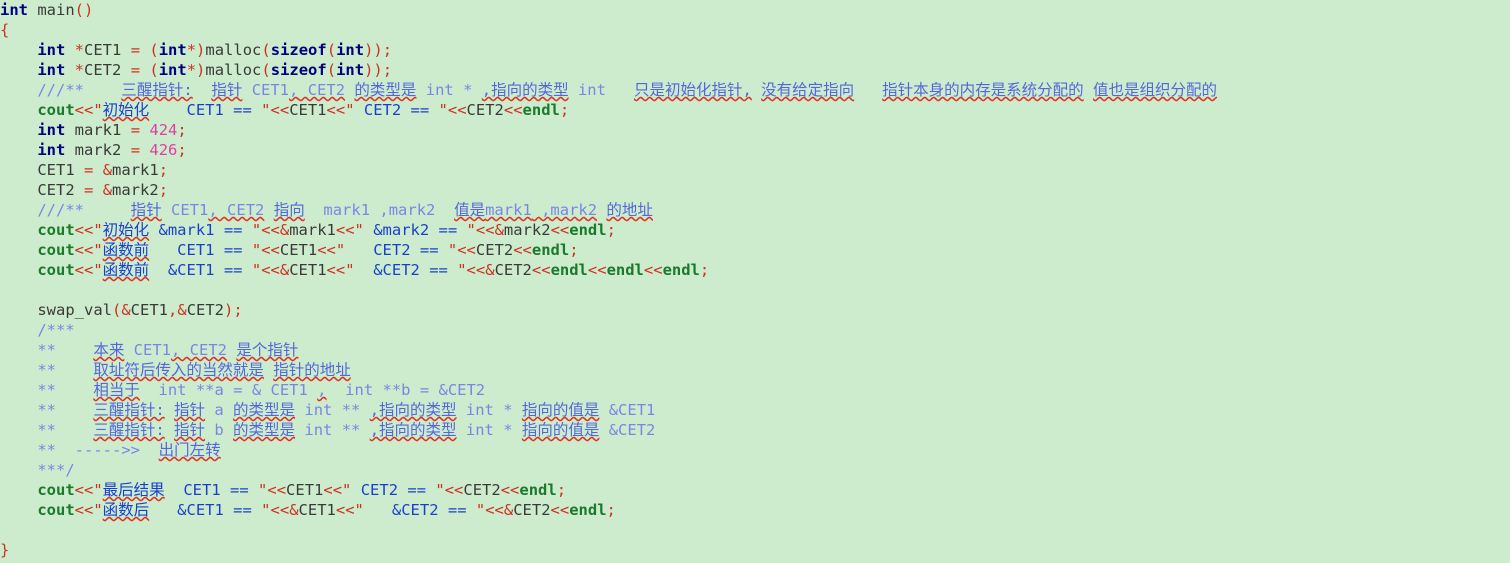 The height and width of the screenshot is (563, 1510). What do you see at coordinates (60, 90) in the screenshot?
I see `code-token: ///**` at bounding box center [60, 90].